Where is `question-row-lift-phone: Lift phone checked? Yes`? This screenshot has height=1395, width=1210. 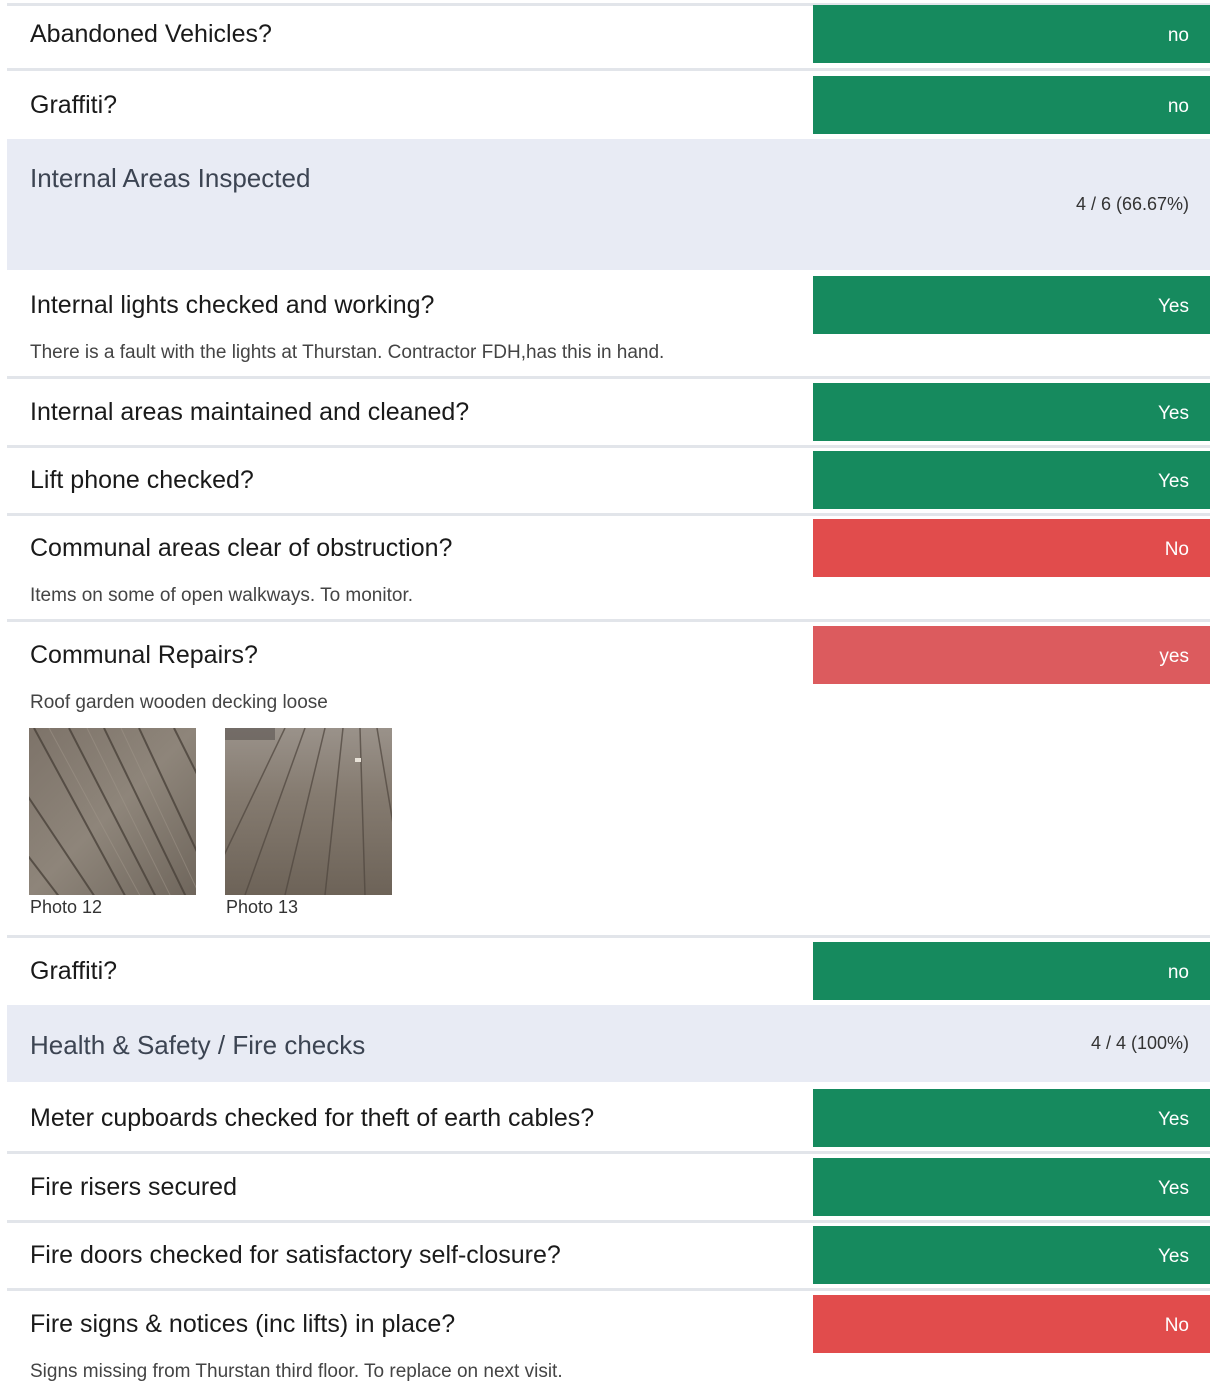 question-row-lift-phone: Lift phone checked? Yes is located at coordinates (608, 480).